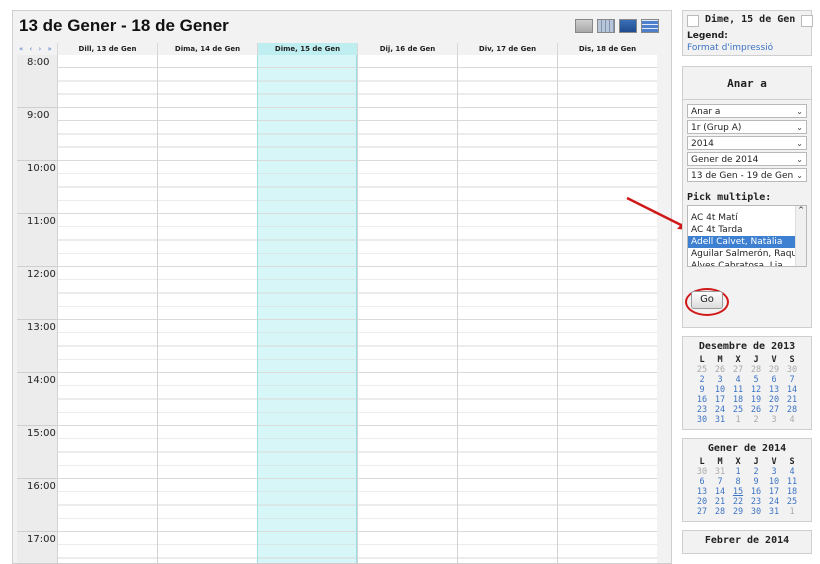 This screenshot has width=820, height=564. I want to click on hour-label: 8:00, so click(37, 81).